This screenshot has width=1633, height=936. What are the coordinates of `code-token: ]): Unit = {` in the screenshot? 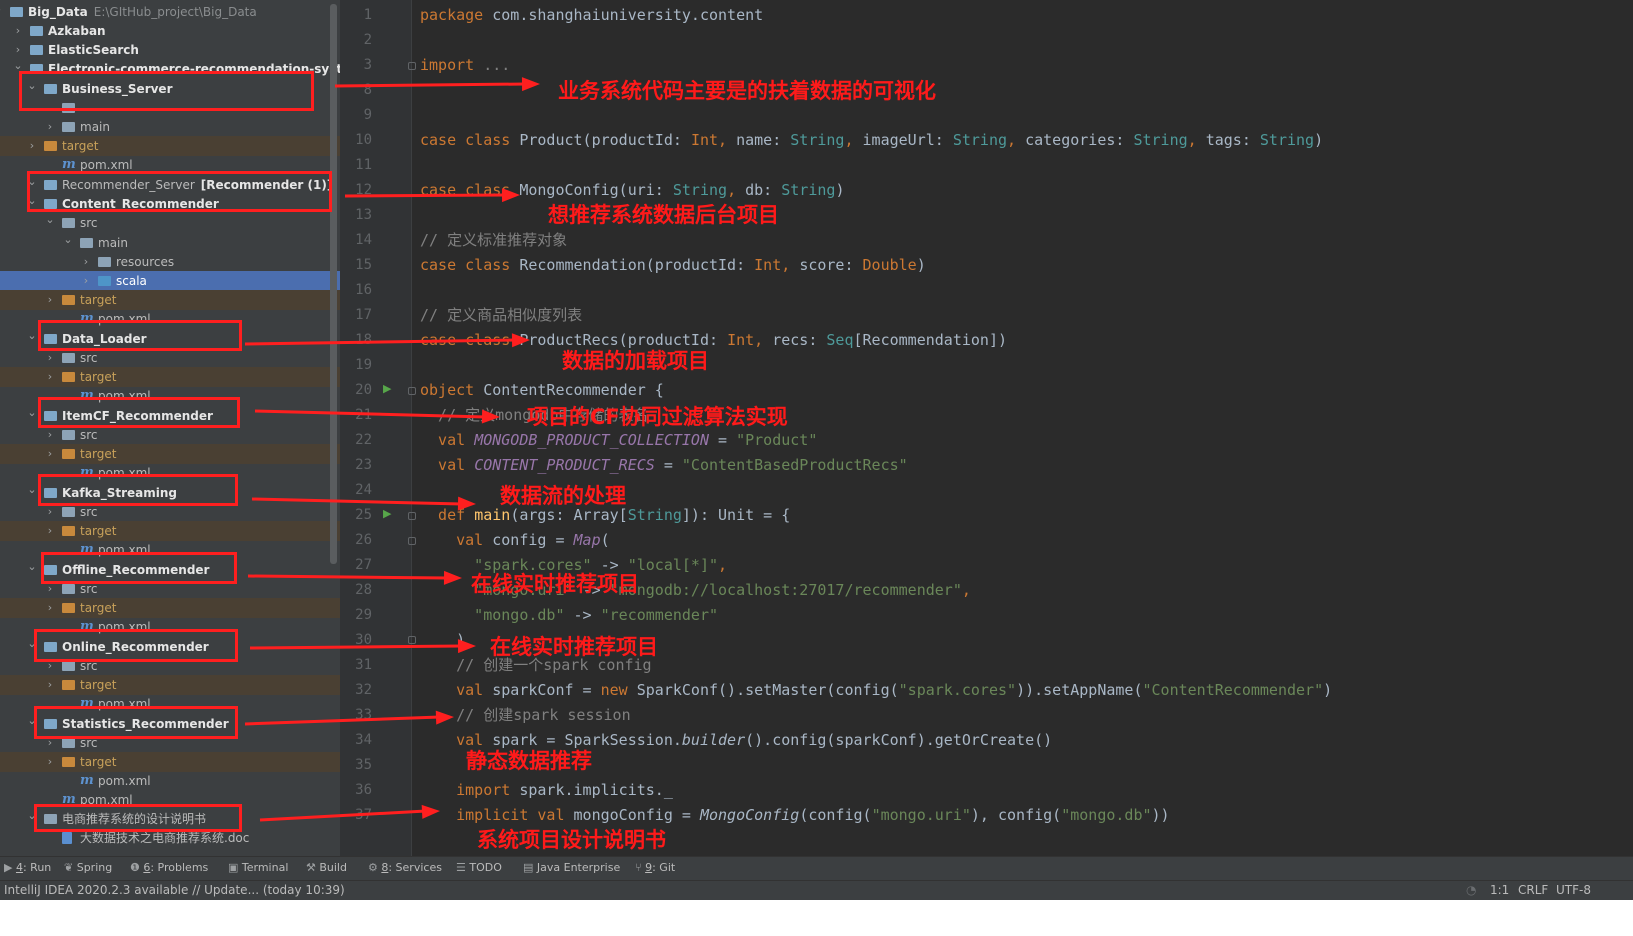 It's located at (736, 515).